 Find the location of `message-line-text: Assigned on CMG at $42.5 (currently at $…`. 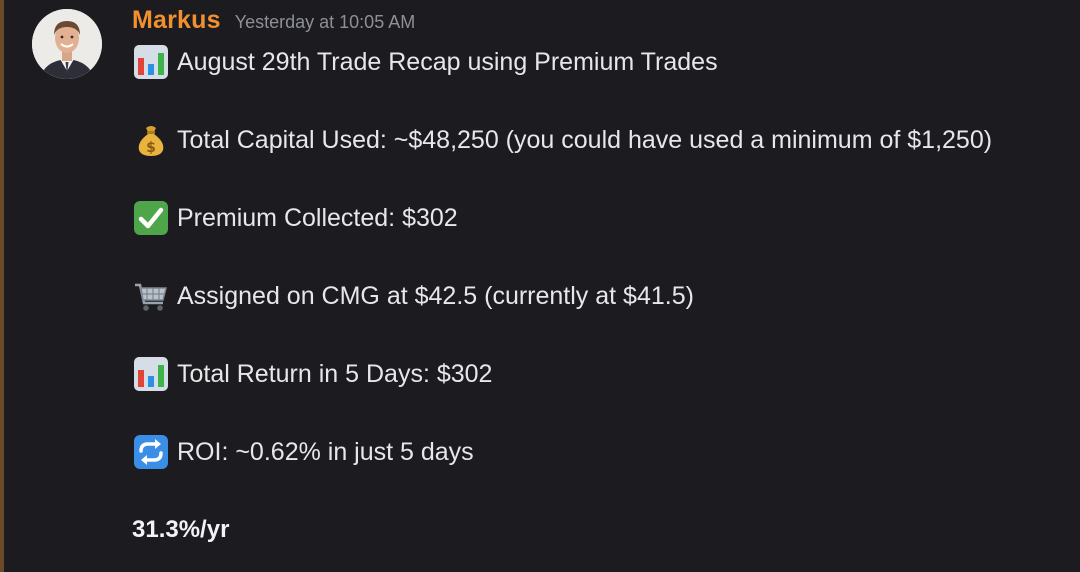

message-line-text: Assigned on CMG at $42.5 (currently at $… is located at coordinates (435, 295).